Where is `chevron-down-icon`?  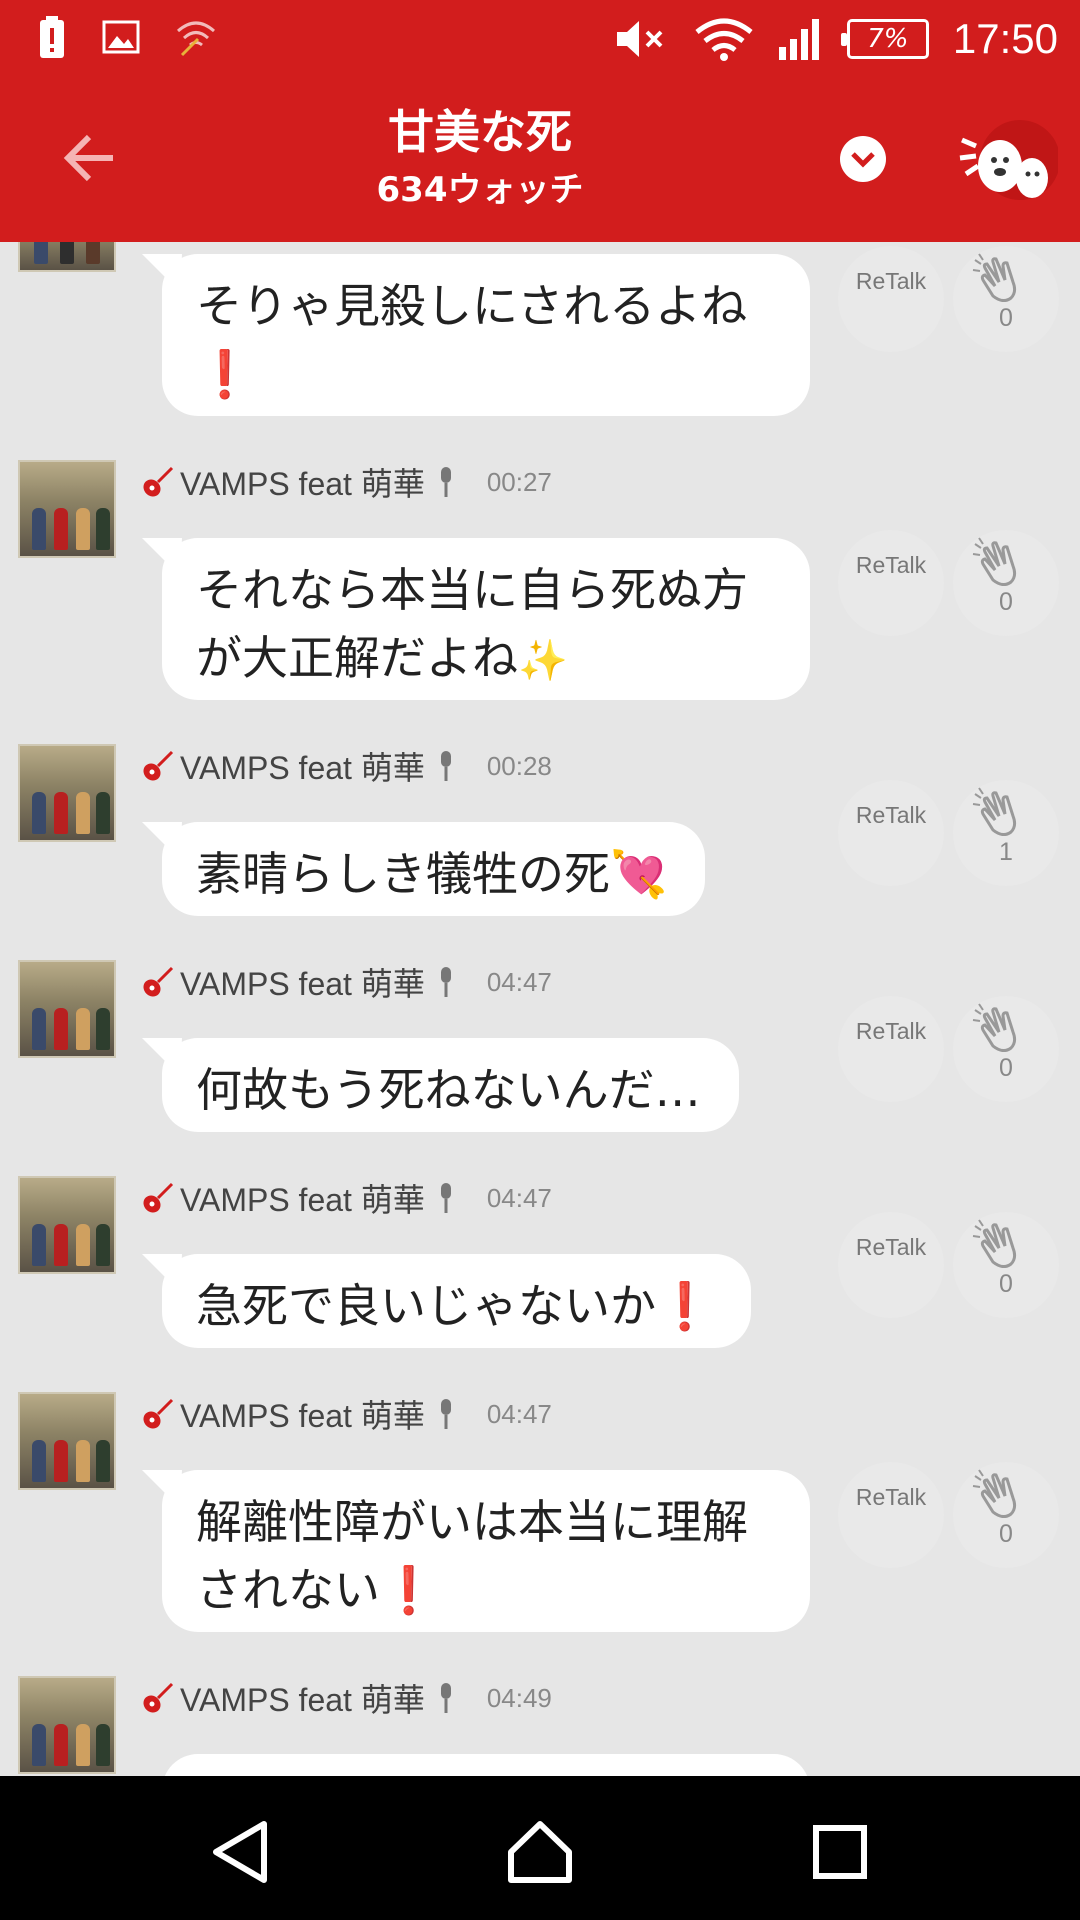
chevron-down-icon is located at coordinates (863, 160).